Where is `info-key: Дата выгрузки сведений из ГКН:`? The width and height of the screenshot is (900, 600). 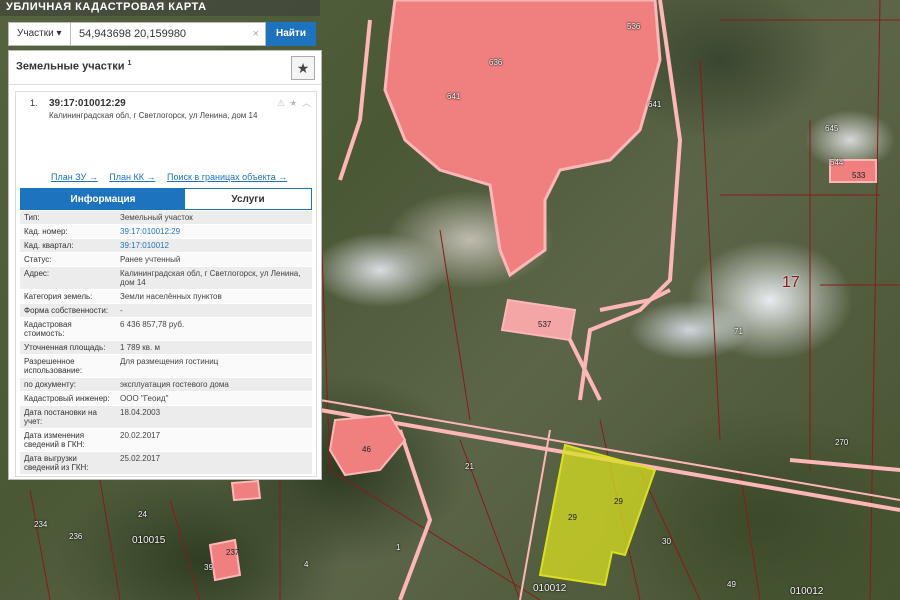
info-key: Дата выгрузки сведений из ГКН: is located at coordinates (56, 463).